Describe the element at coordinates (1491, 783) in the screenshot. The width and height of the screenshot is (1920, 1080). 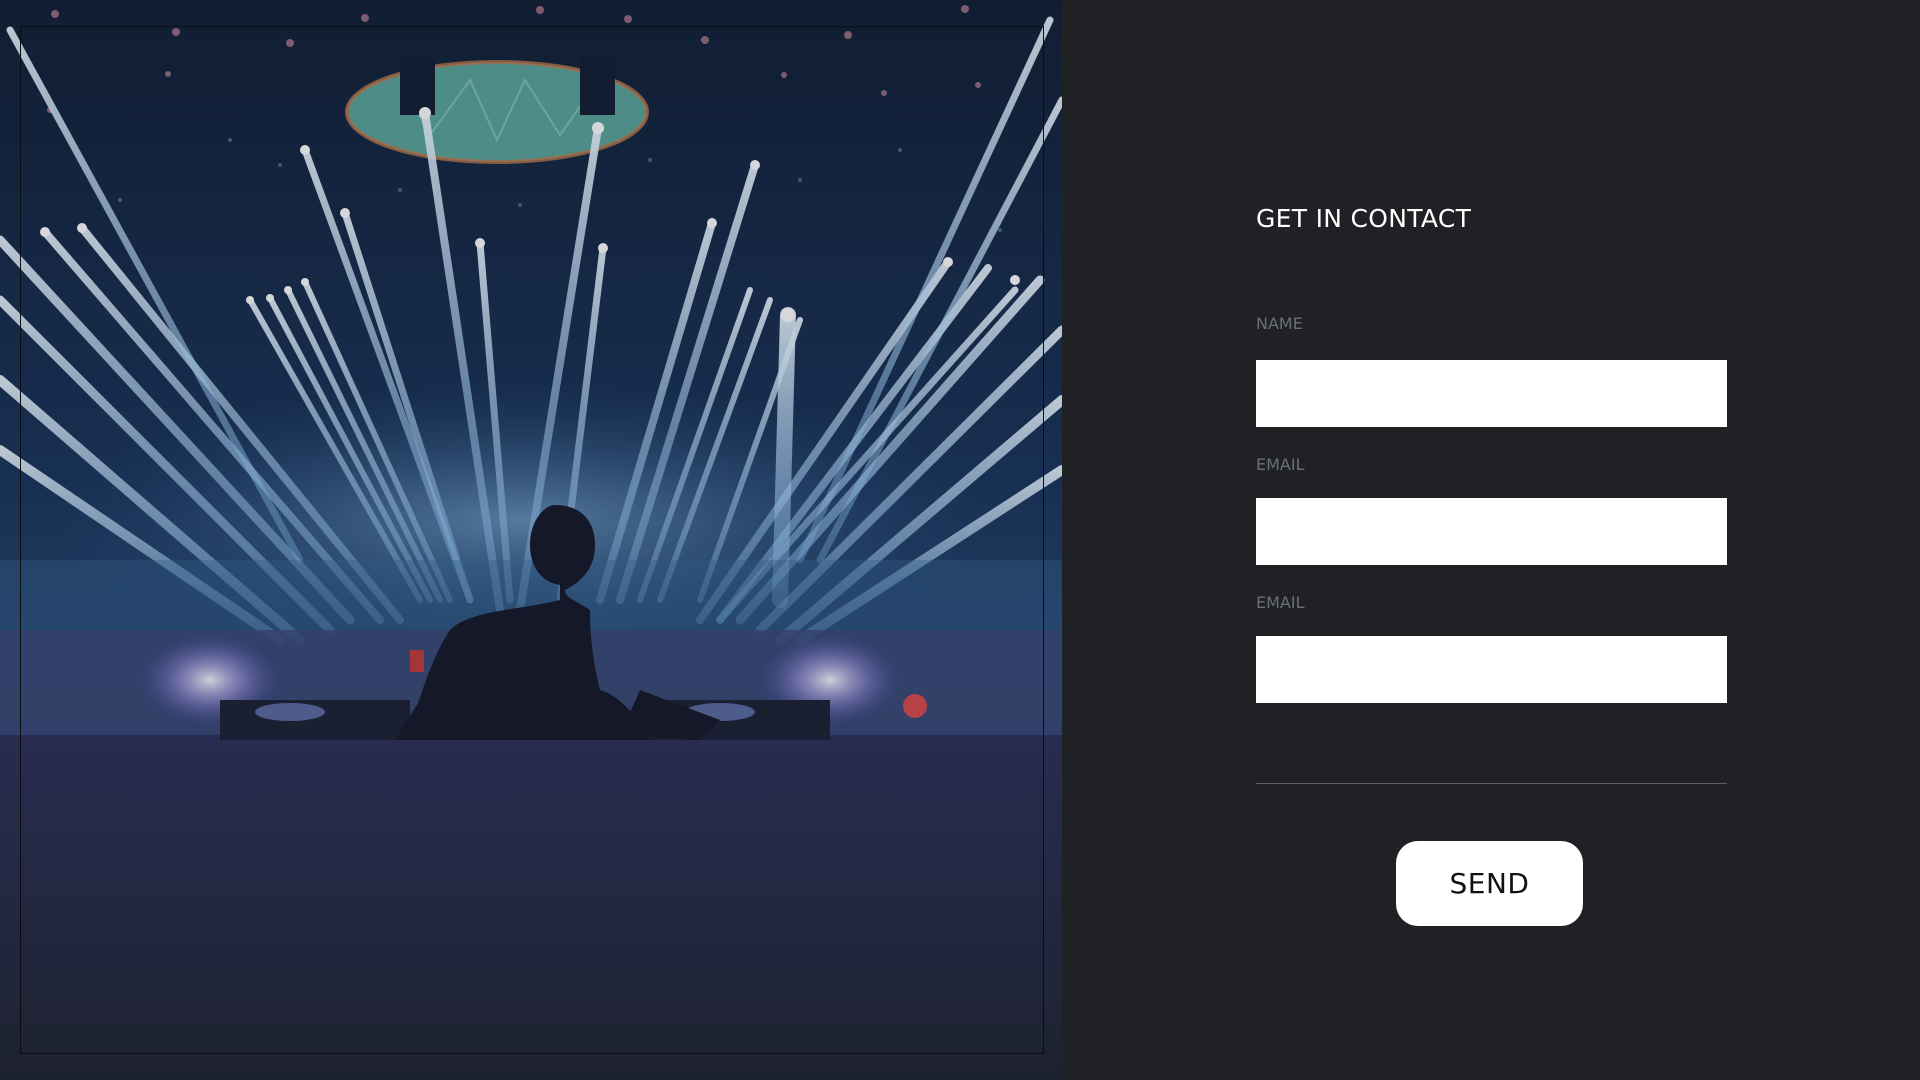
I see `form-divider` at that location.